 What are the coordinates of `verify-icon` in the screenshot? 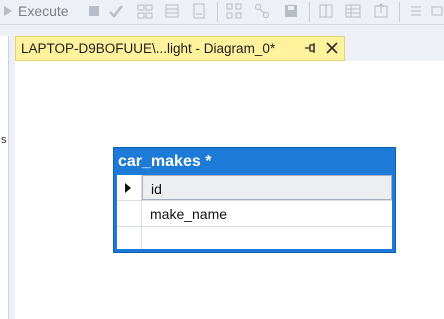 It's located at (116, 11).